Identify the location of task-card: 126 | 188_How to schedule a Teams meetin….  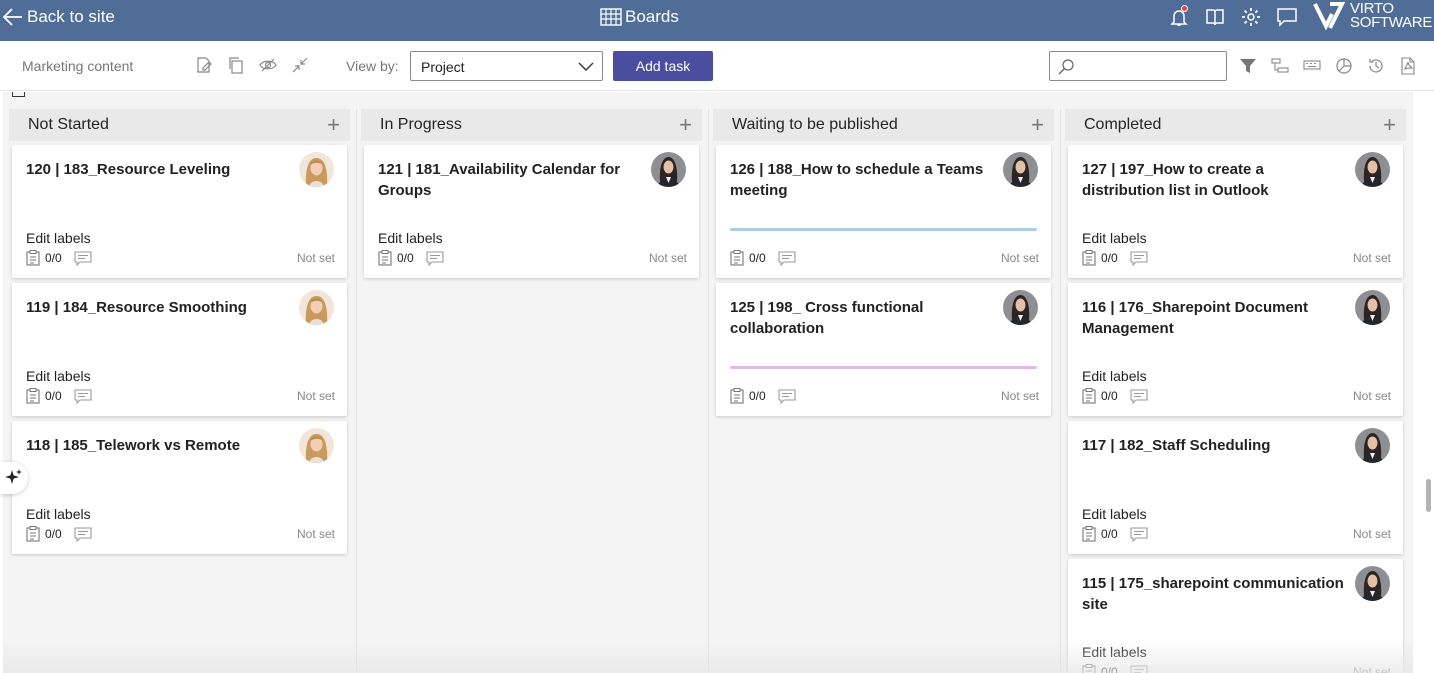
(883, 211).